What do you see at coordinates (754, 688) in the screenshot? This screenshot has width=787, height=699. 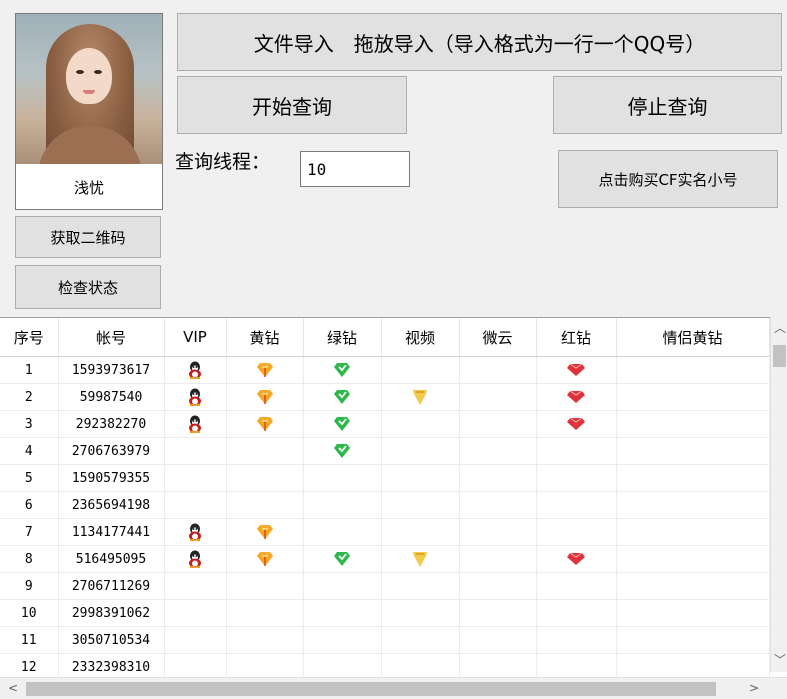 I see `scroll-right-icon: >` at bounding box center [754, 688].